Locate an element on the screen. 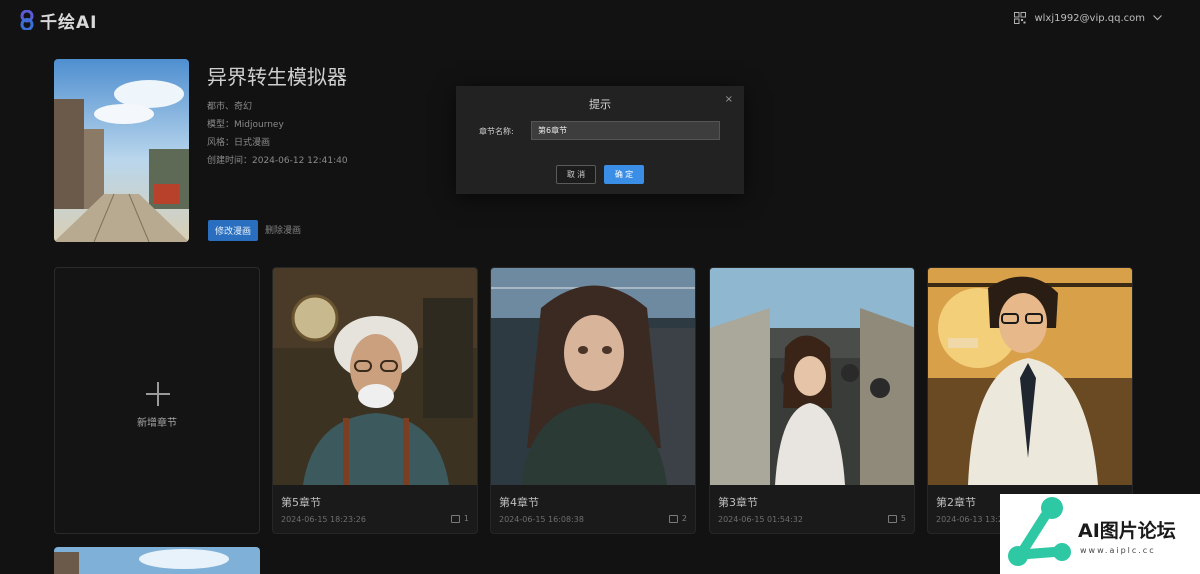 This screenshot has width=1200, height=574. close-icon: × is located at coordinates (729, 99).